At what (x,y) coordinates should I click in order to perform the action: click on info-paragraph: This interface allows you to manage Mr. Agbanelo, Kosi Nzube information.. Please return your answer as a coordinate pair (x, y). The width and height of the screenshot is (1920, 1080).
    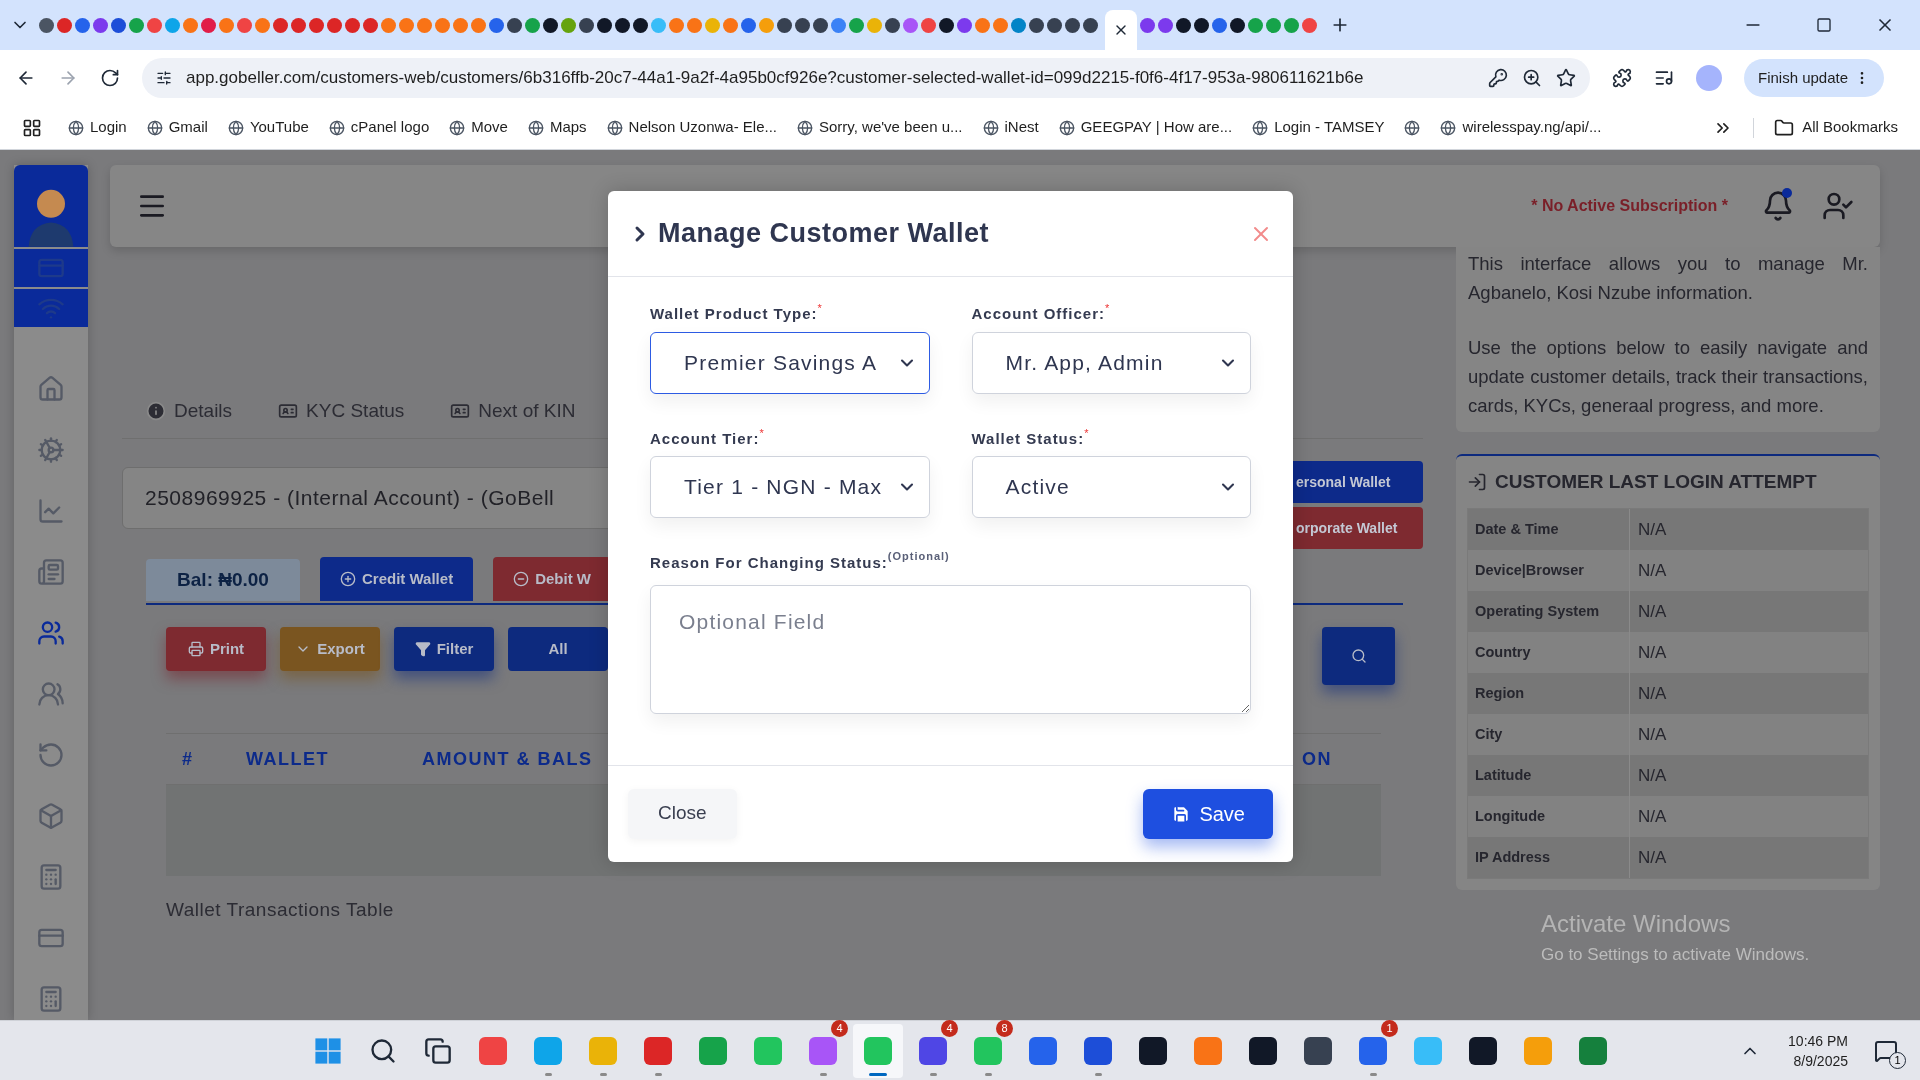
    Looking at the image, I should click on (1668, 278).